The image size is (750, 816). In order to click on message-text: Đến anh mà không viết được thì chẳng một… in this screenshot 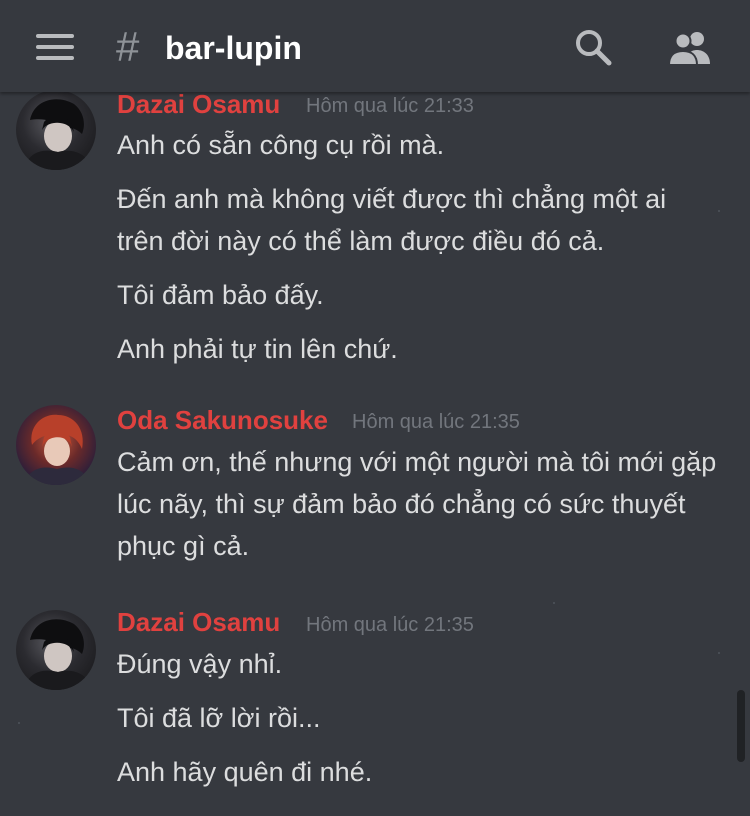, I will do `click(392, 220)`.